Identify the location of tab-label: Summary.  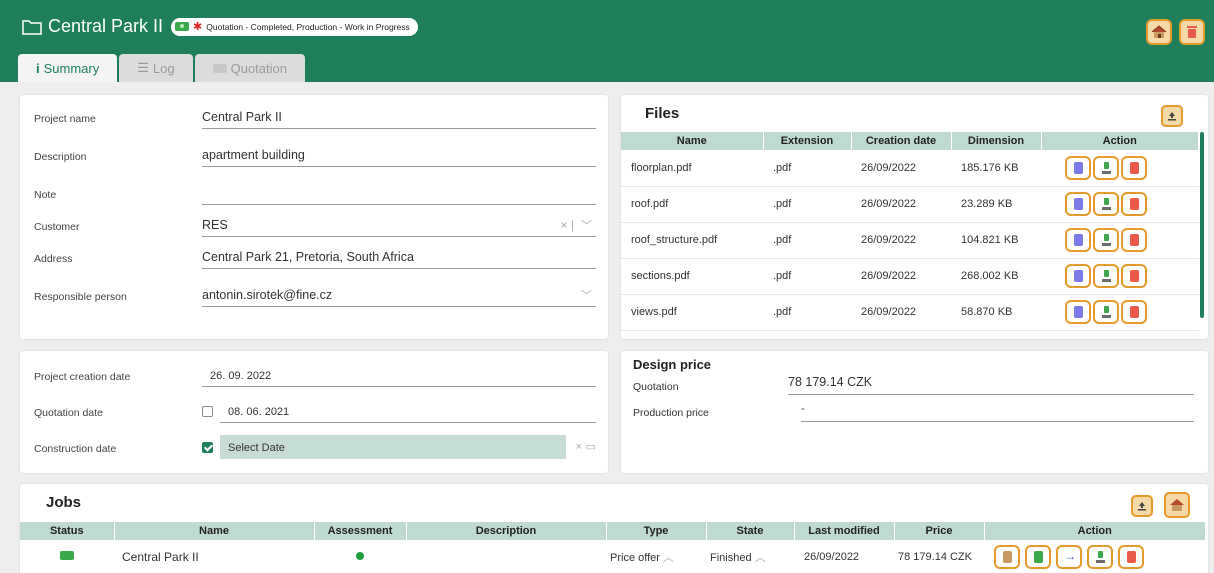
(71, 68).